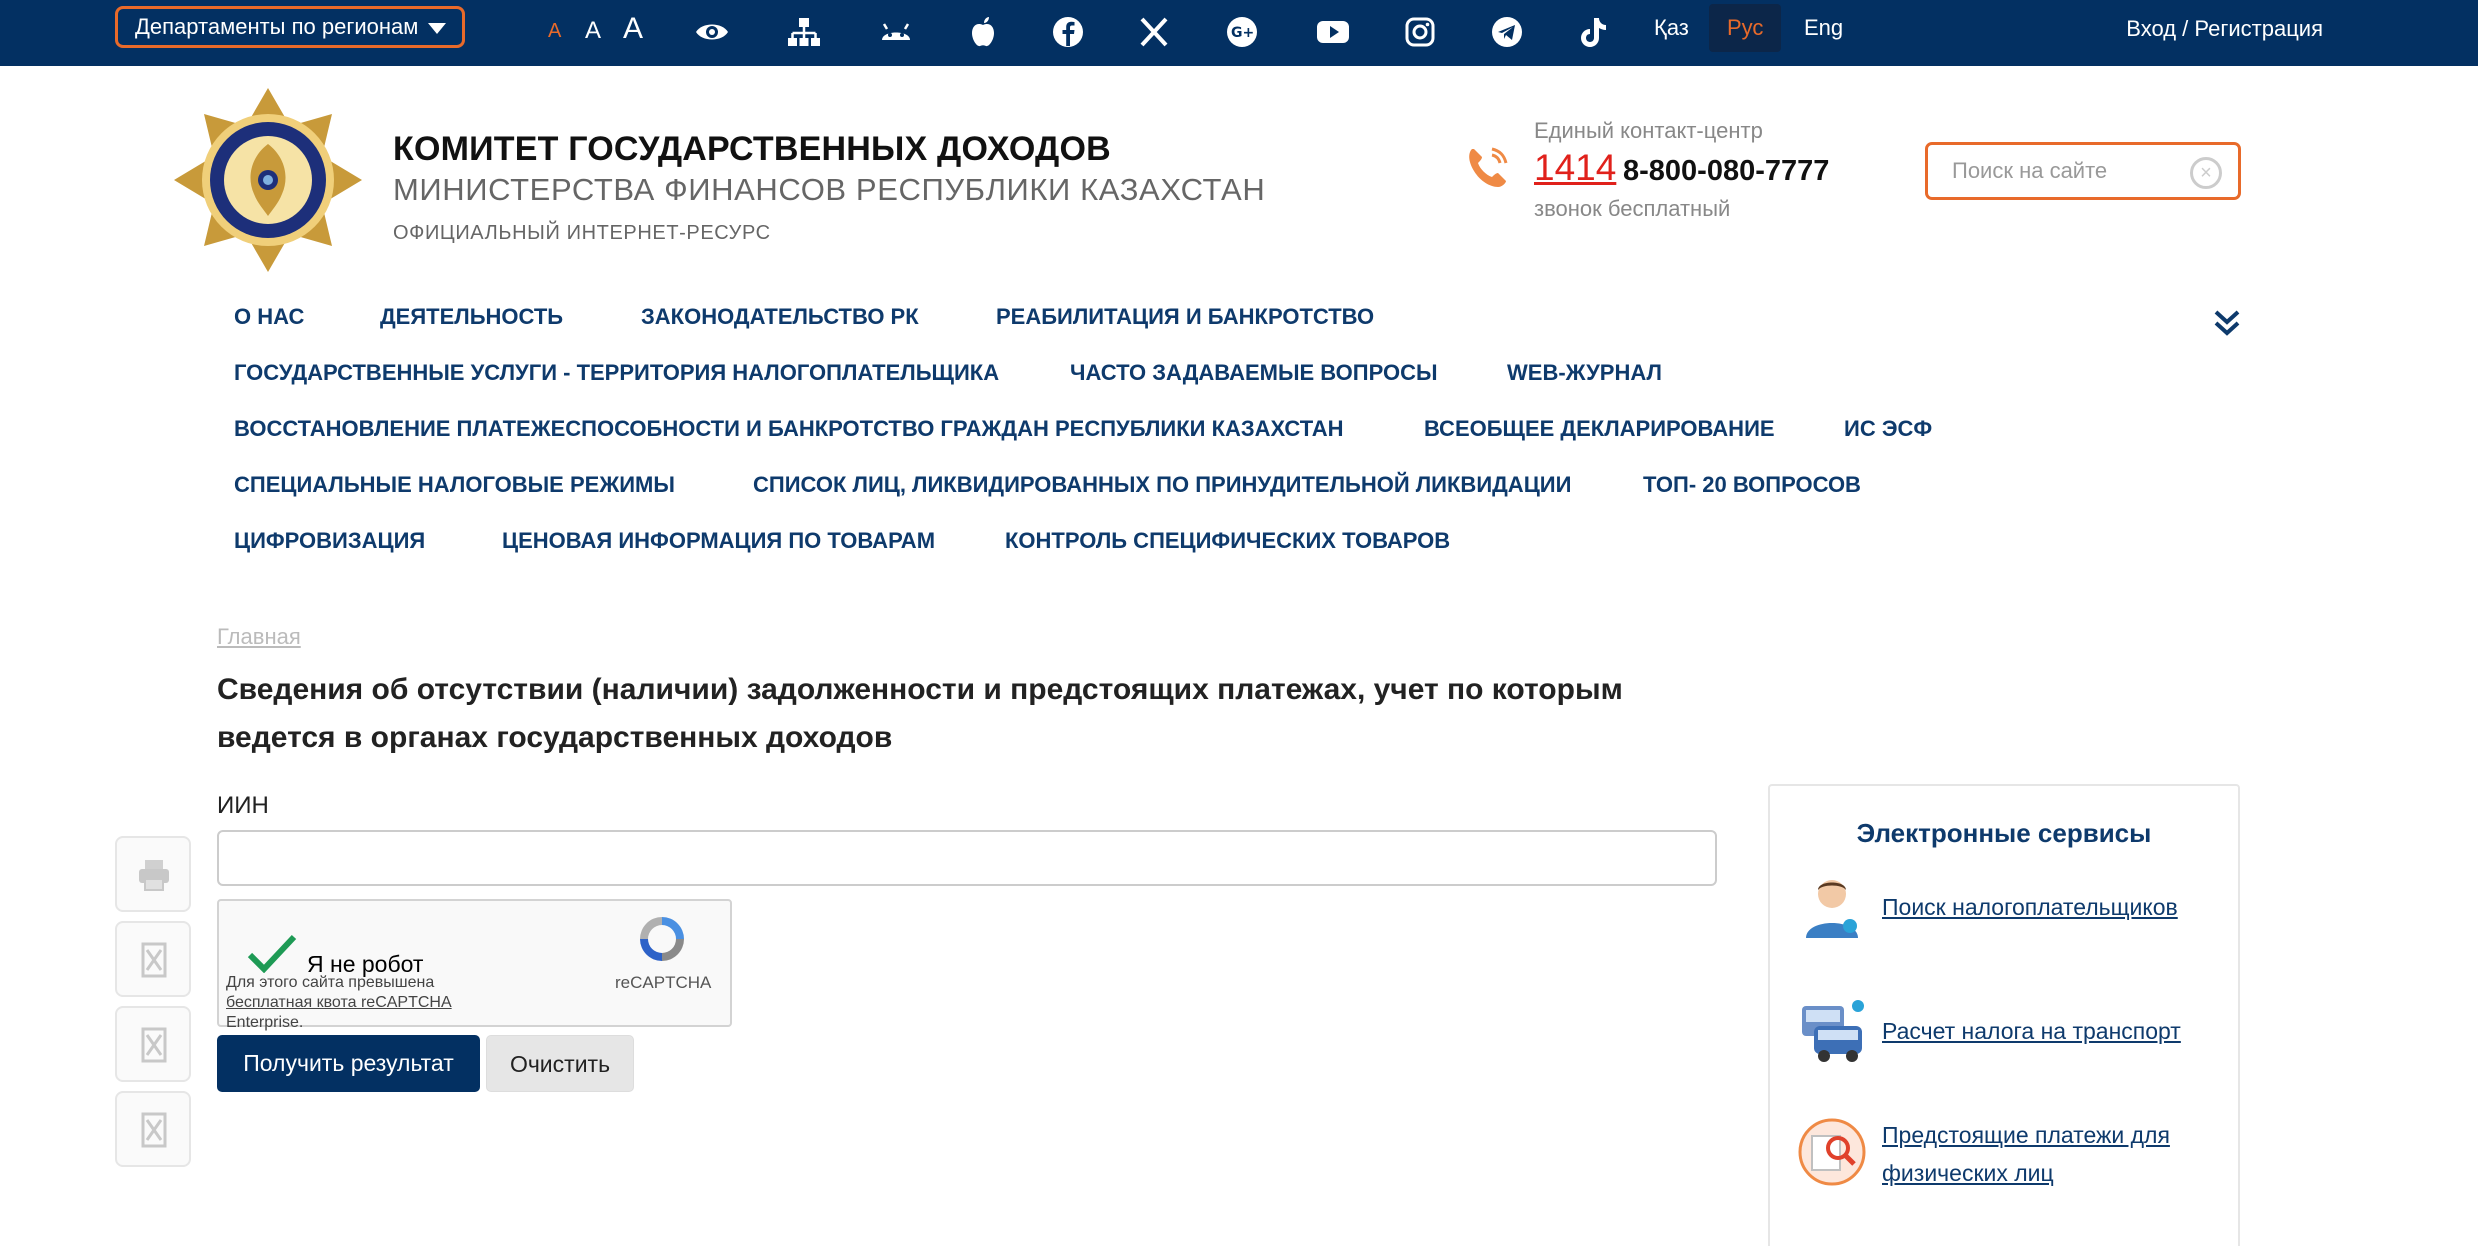 This screenshot has height=1246, width=2478. I want to click on hotline-number: 1414, so click(1575, 168).